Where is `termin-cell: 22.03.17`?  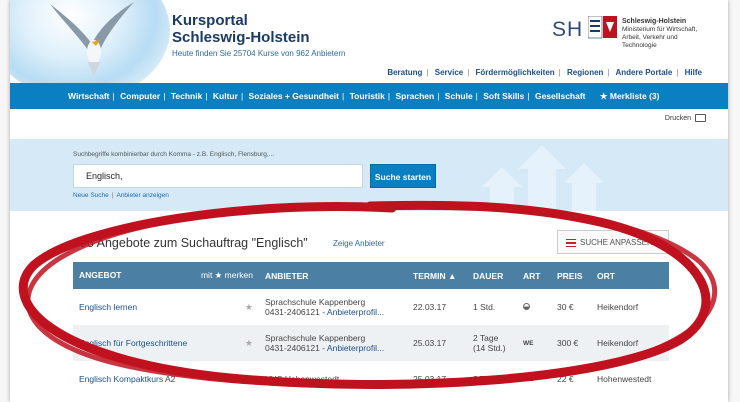
termin-cell: 22.03.17 is located at coordinates (430, 307).